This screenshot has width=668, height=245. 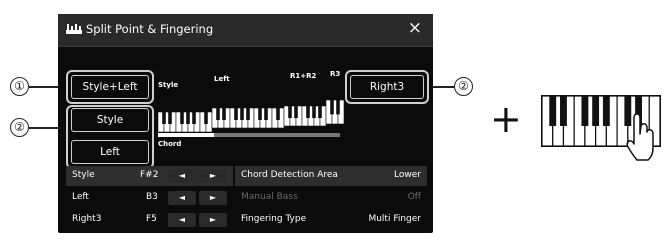 What do you see at coordinates (414, 197) in the screenshot?
I see `setting-value: Off` at bounding box center [414, 197].